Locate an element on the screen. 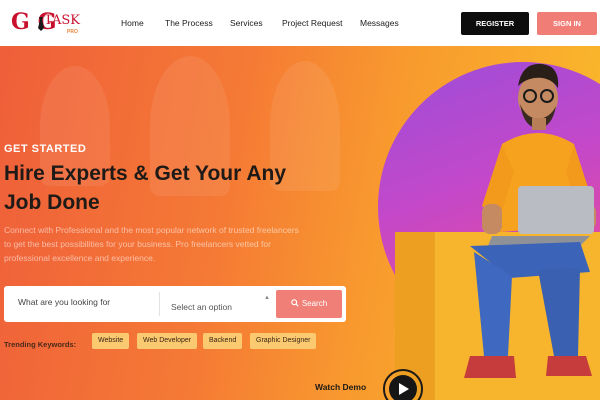  trending-keywords-label: Trending Keywords: is located at coordinates (40, 344).